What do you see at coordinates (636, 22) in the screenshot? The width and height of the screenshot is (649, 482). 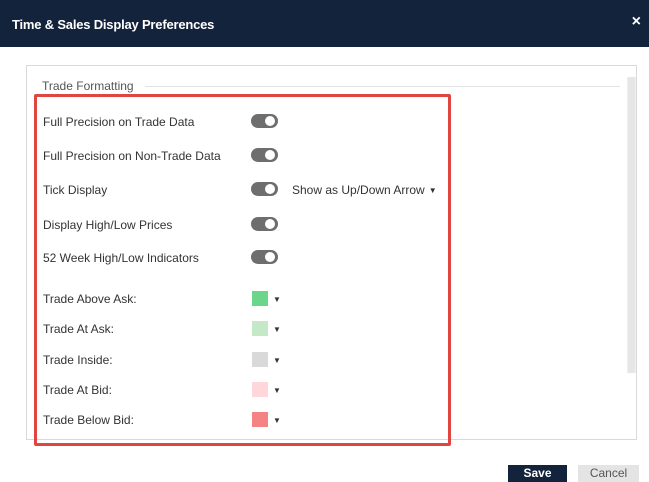 I see `close-icon: ×` at bounding box center [636, 22].